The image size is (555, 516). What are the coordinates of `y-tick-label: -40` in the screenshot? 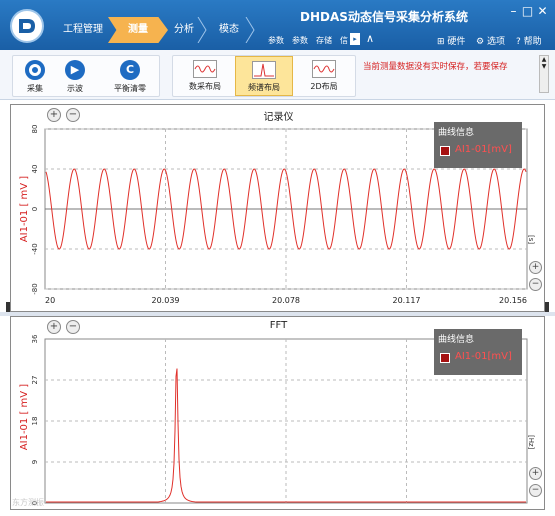 It's located at (35, 248).